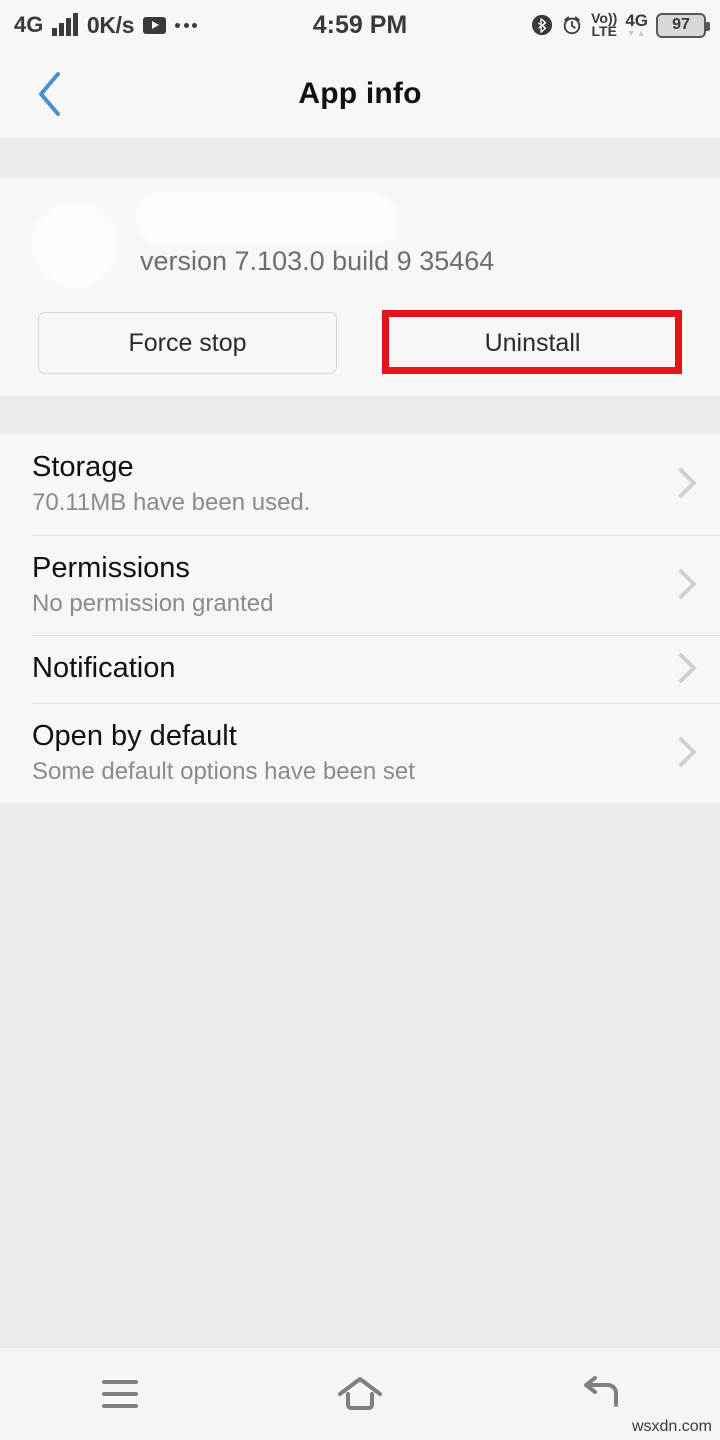 This screenshot has height=1440, width=720. I want to click on data-rate-label: 0K/s, so click(110, 24).